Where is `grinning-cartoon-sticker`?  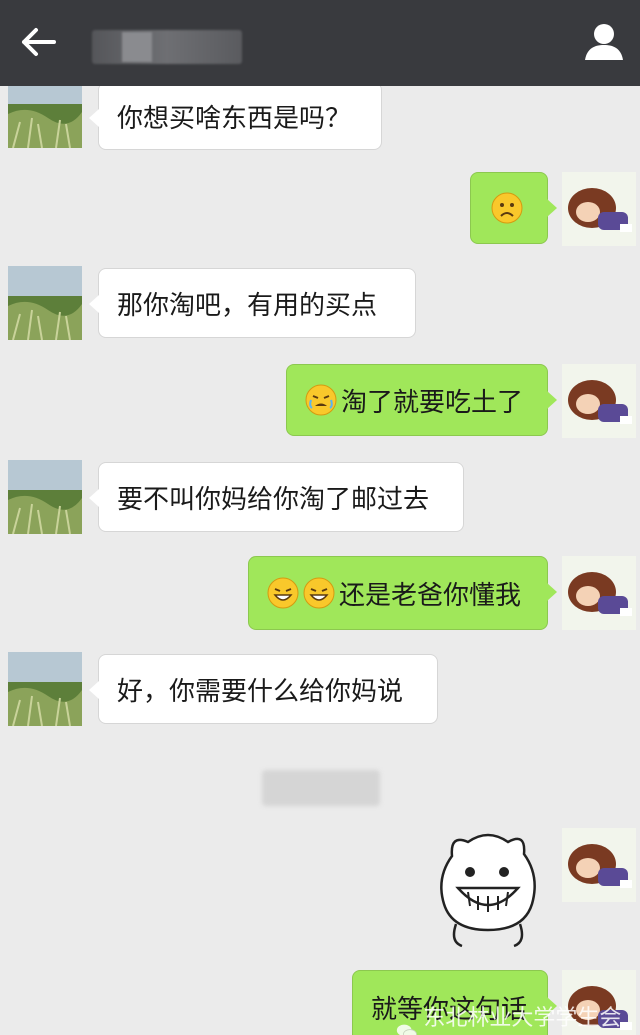
grinning-cartoon-sticker is located at coordinates (488, 887).